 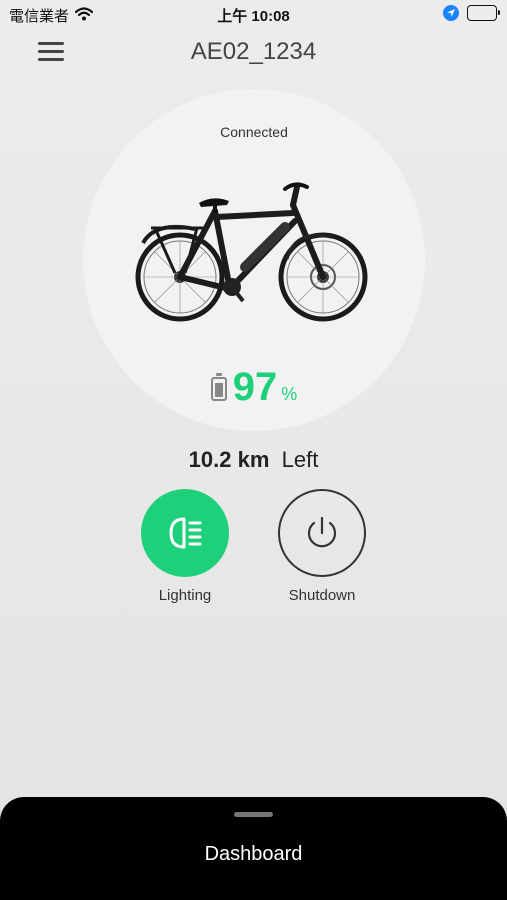 I want to click on status-time: 上午 10:08, so click(x=253, y=16).